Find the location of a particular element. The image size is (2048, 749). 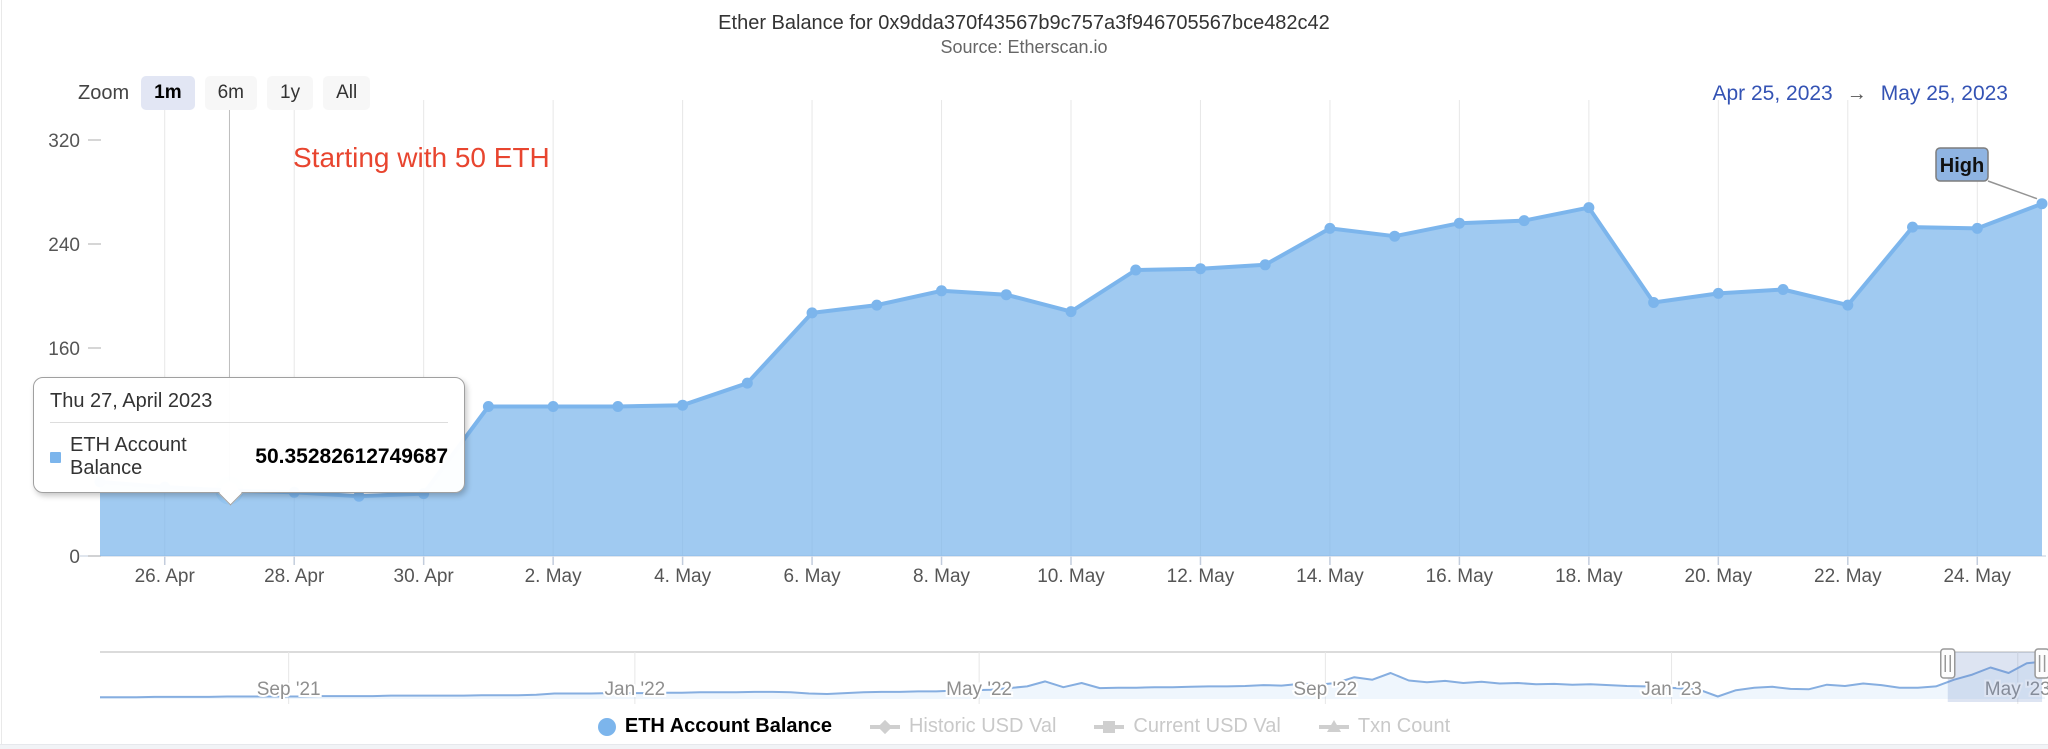

legend-label: Txn Count is located at coordinates (1404, 726).